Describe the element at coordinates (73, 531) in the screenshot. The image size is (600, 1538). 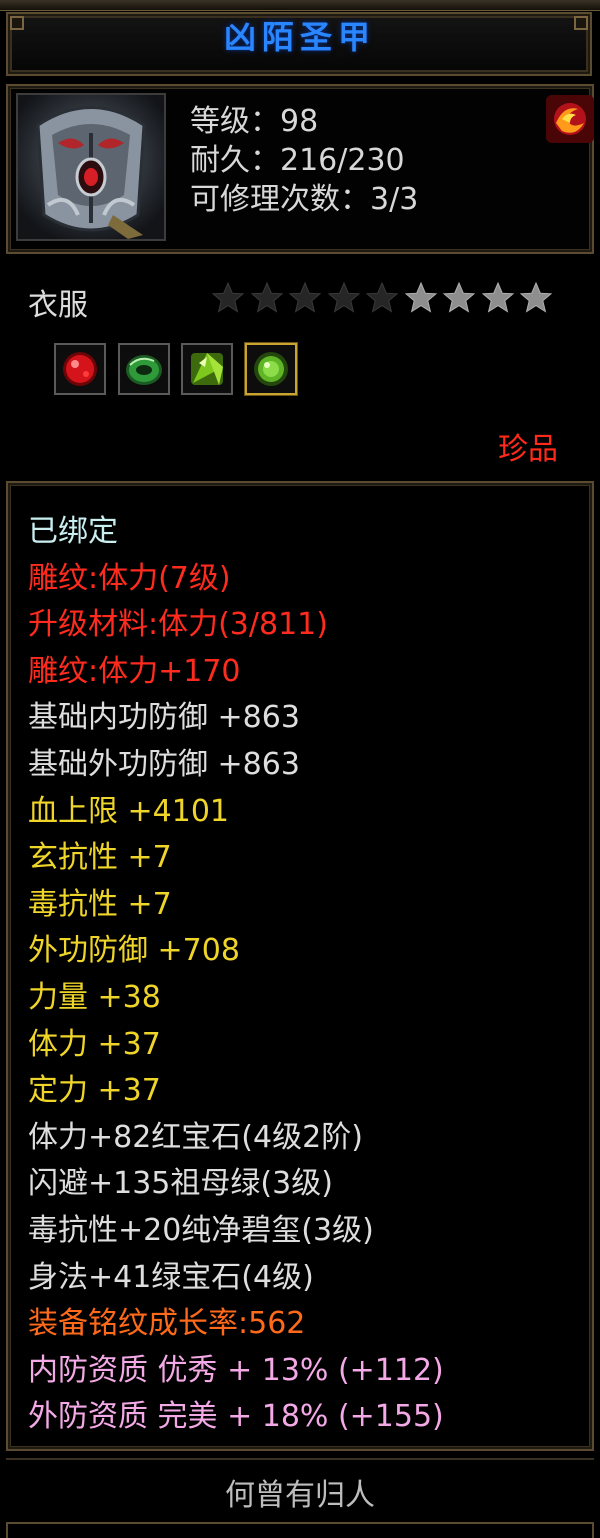
I see `attribute-line: 已绑定` at that location.